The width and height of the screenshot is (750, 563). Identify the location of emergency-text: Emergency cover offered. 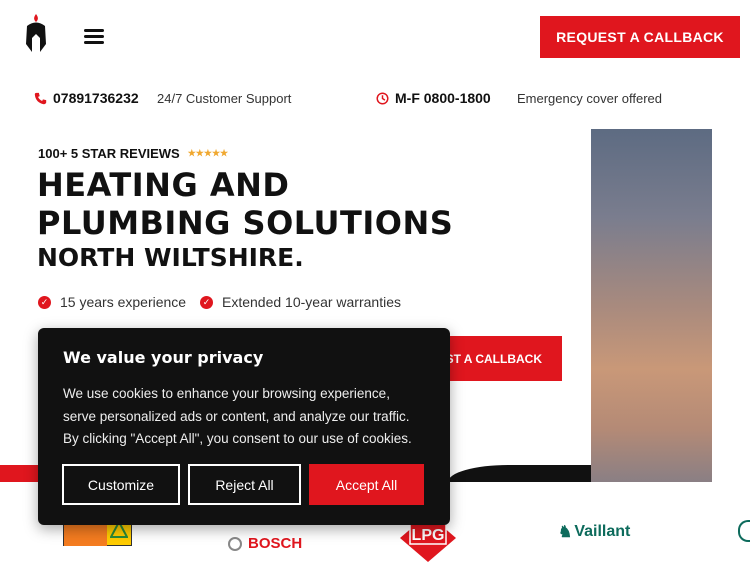
(589, 98).